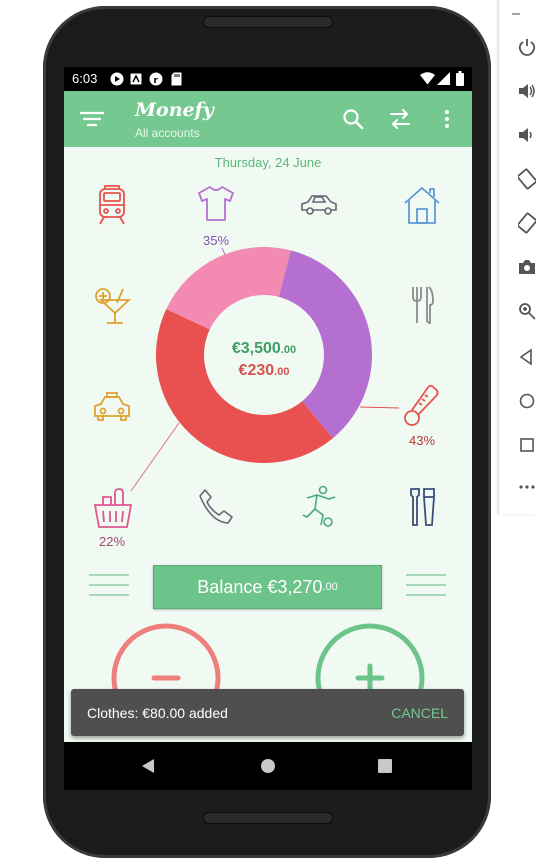 This screenshot has height=864, width=536. What do you see at coordinates (419, 713) in the screenshot?
I see `snackbar-cancel-button: CANCEL` at bounding box center [419, 713].